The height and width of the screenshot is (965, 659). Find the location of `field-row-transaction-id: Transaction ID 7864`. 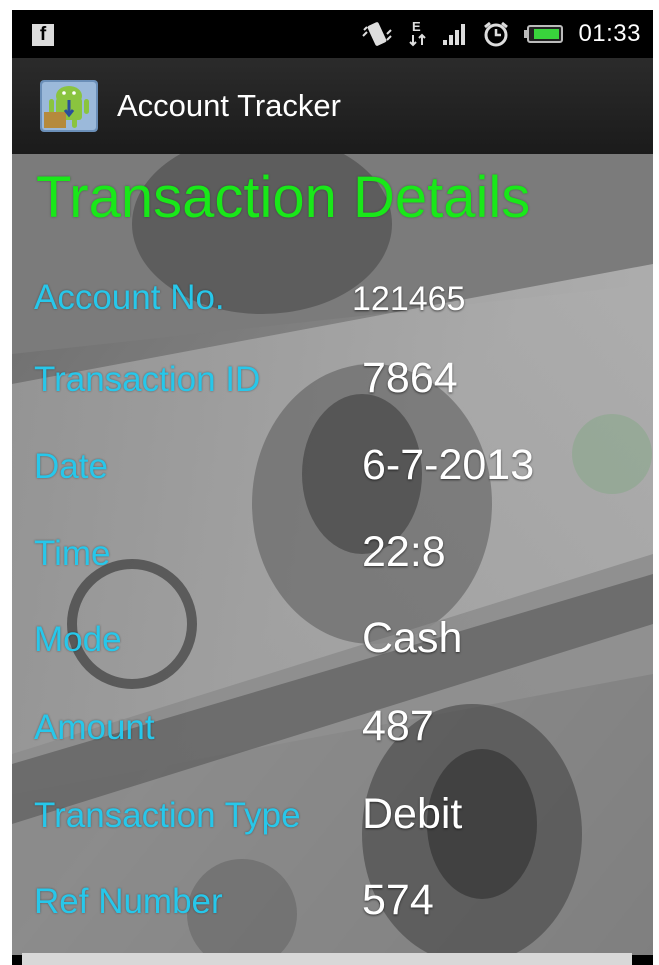

field-row-transaction-id: Transaction ID 7864 is located at coordinates (332, 384).